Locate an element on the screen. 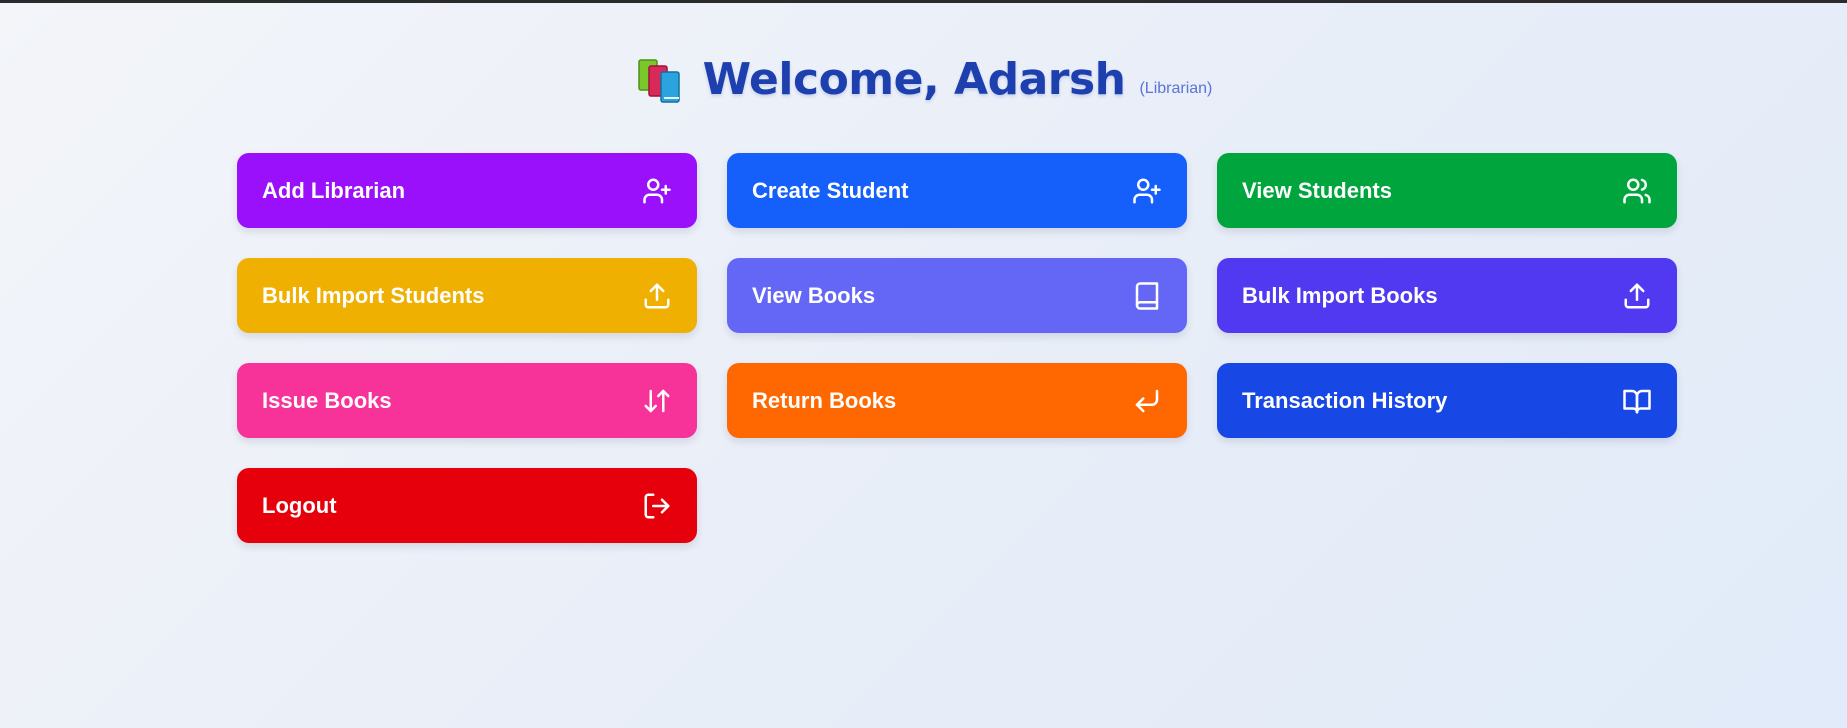 Image resolution: width=1847 pixels, height=728 pixels. bulk-import-students-button: Bulk Import Students is located at coordinates (467, 295).